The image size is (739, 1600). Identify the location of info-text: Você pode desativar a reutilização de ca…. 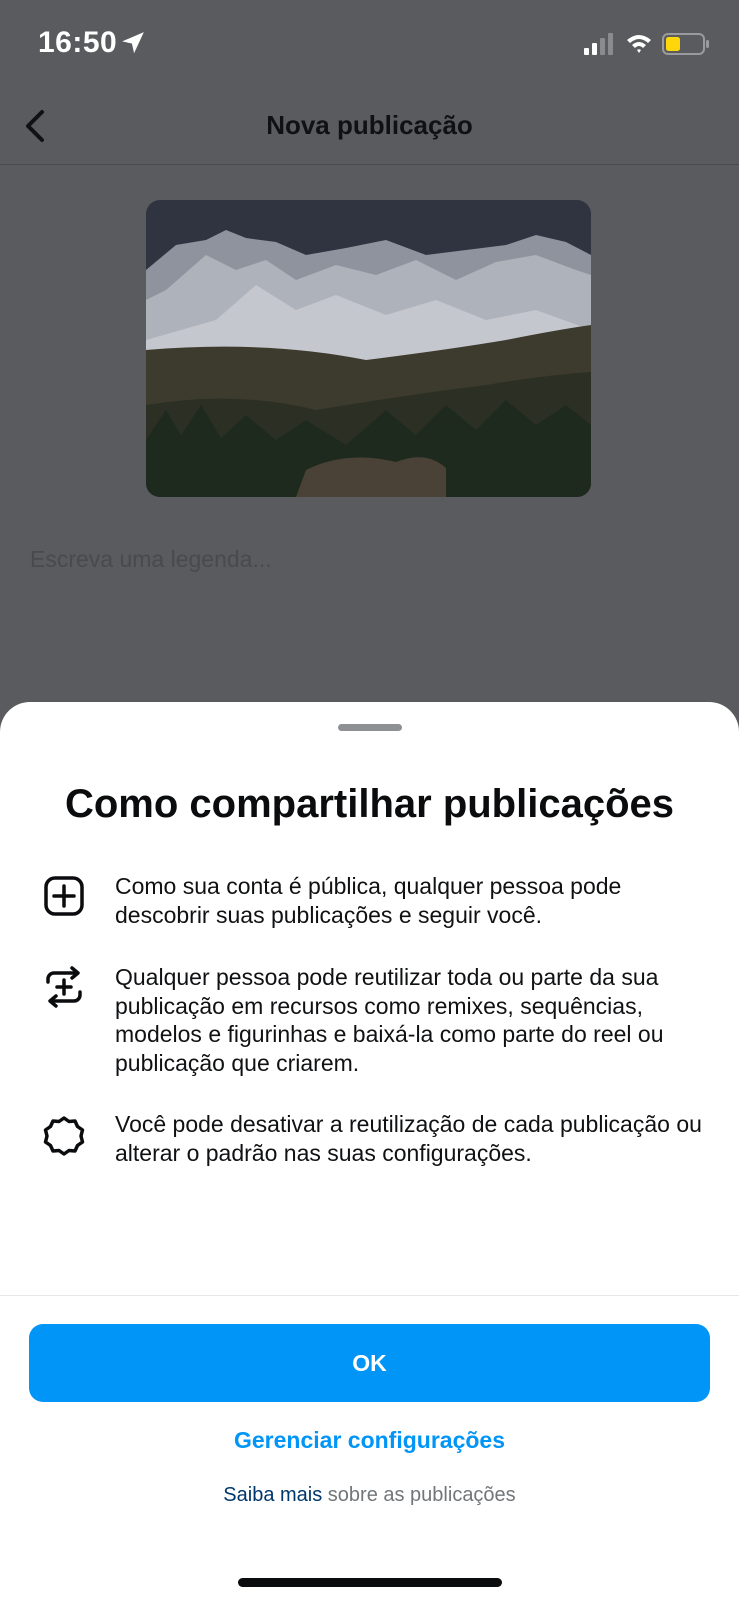
(408, 1138).